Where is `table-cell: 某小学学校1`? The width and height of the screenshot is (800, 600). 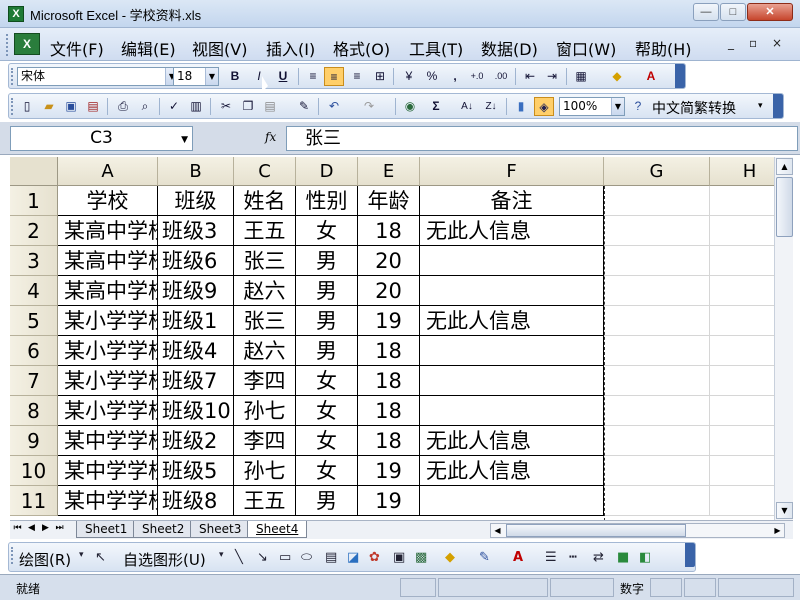 table-cell: 某小学学校1 is located at coordinates (108, 321).